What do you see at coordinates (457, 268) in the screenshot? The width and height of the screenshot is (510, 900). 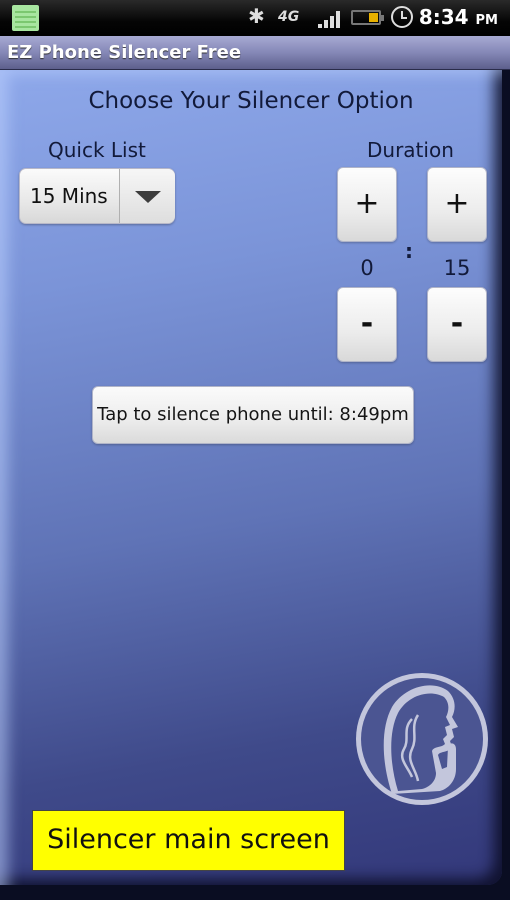 I see `minutes-value: 15` at bounding box center [457, 268].